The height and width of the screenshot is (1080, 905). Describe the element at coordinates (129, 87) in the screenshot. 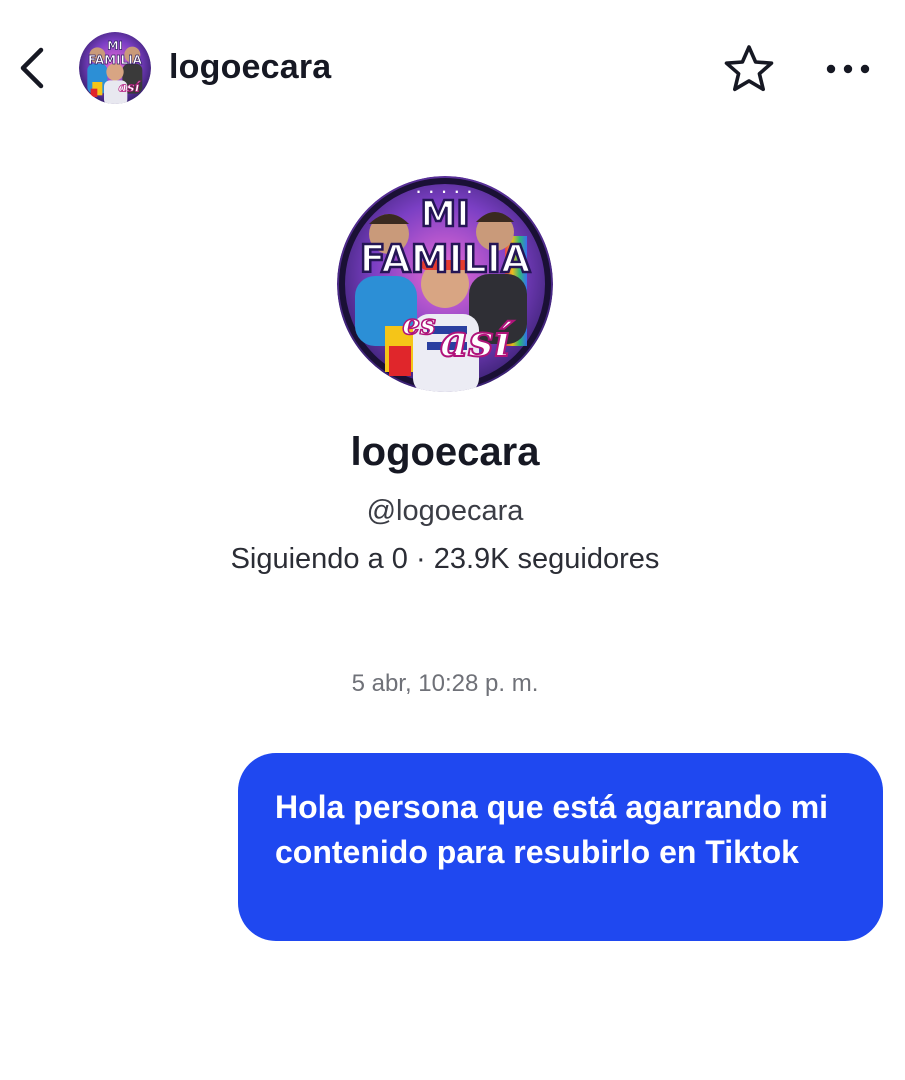

I see `svg-text: así` at that location.